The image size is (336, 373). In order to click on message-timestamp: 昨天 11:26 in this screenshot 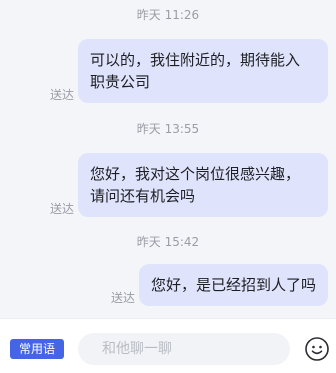, I will do `click(168, 15)`.